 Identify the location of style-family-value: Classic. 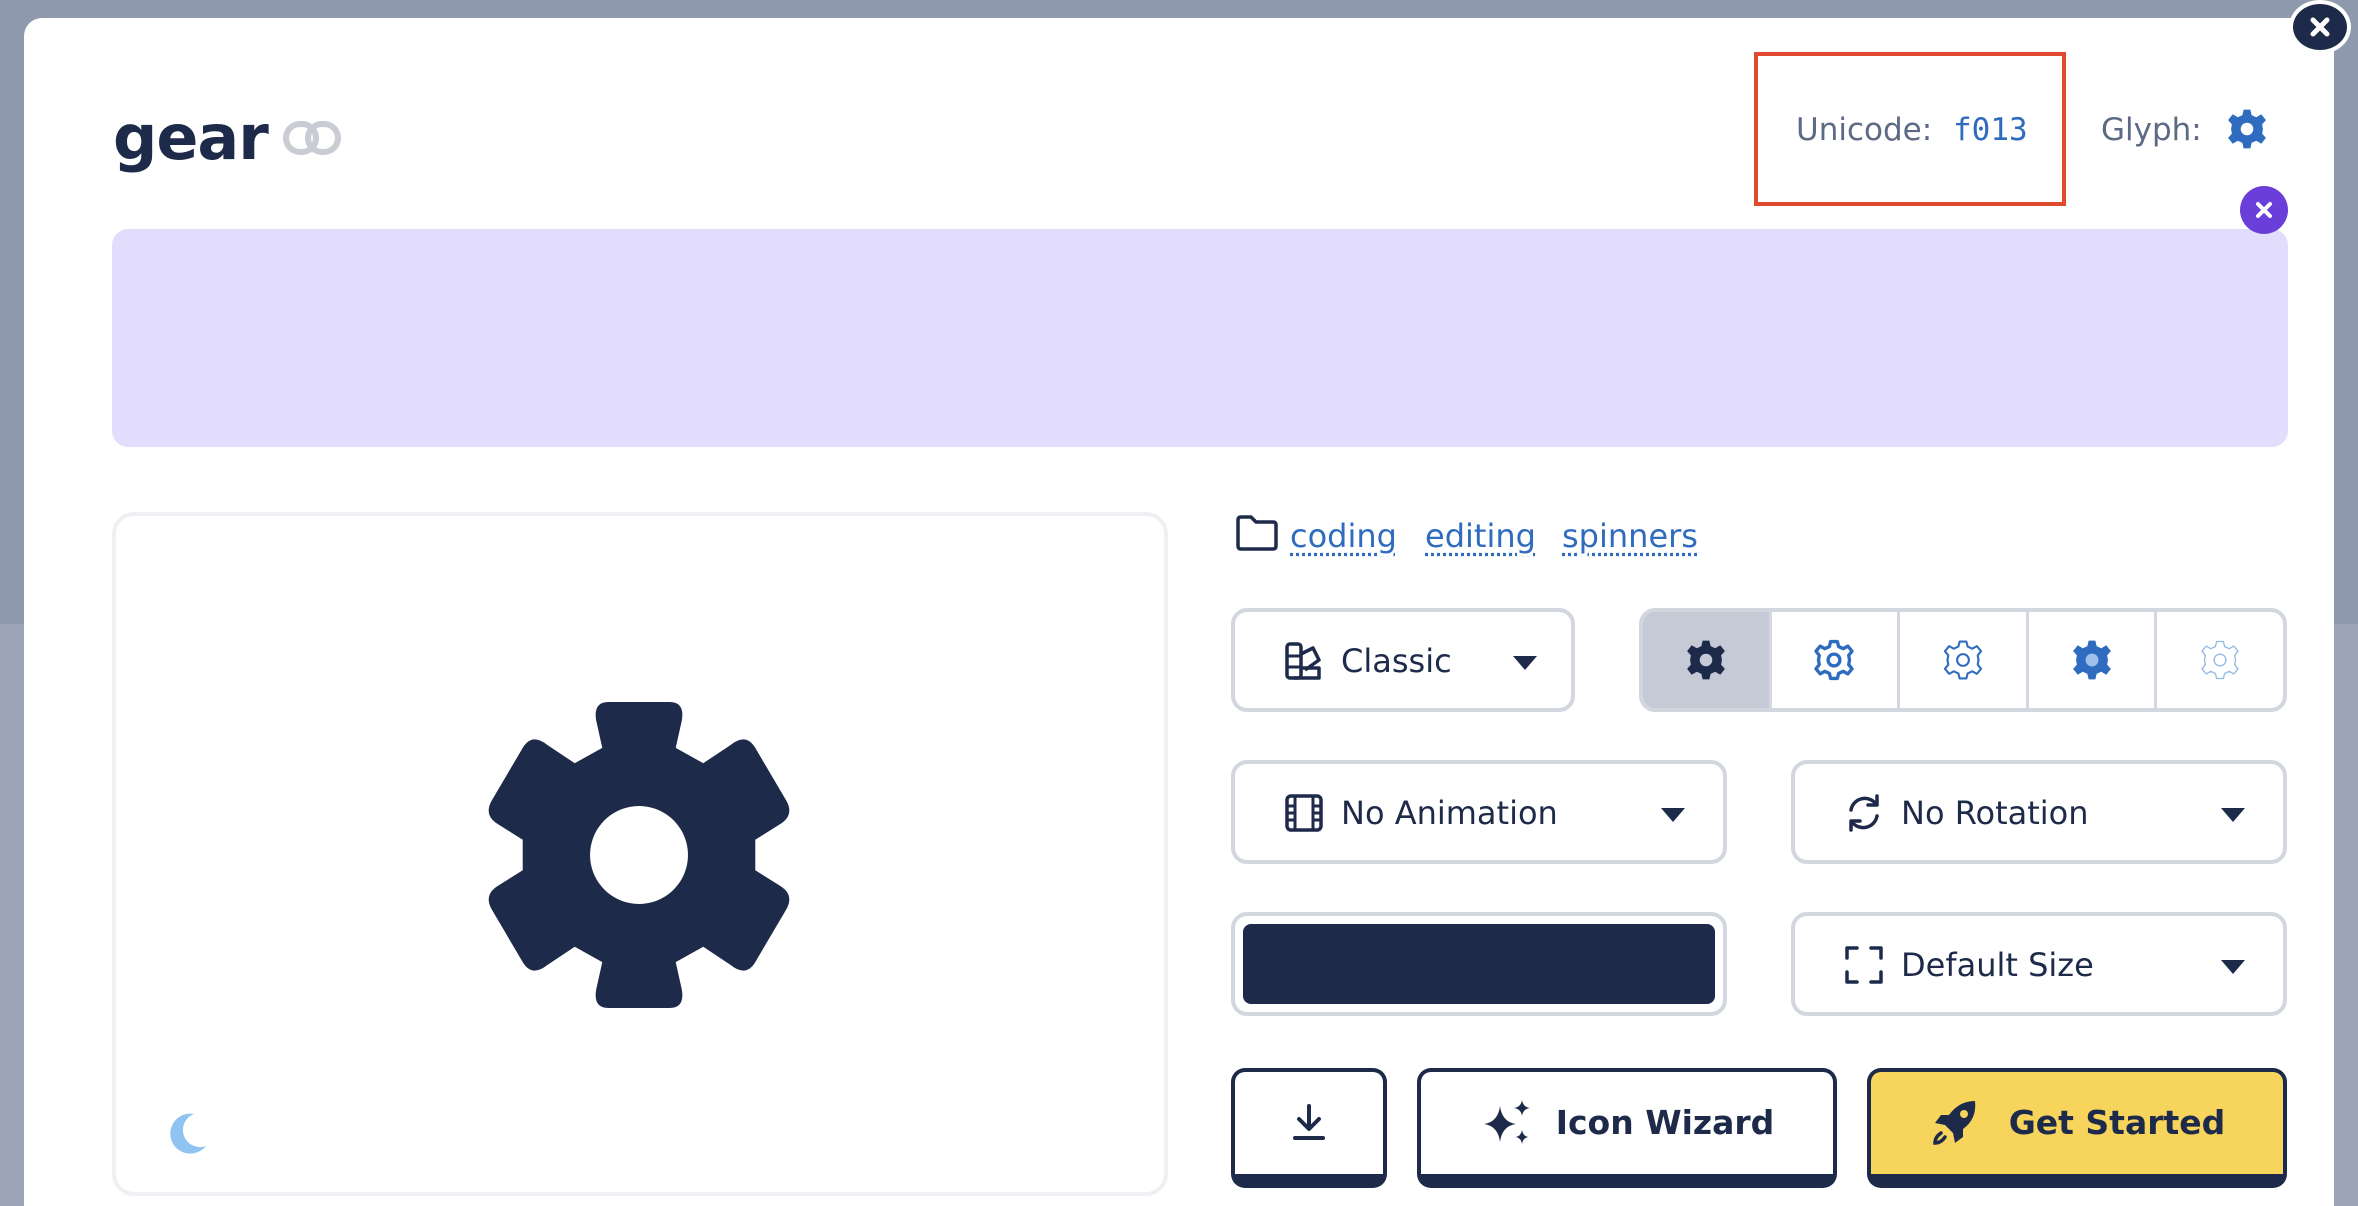
(1396, 661).